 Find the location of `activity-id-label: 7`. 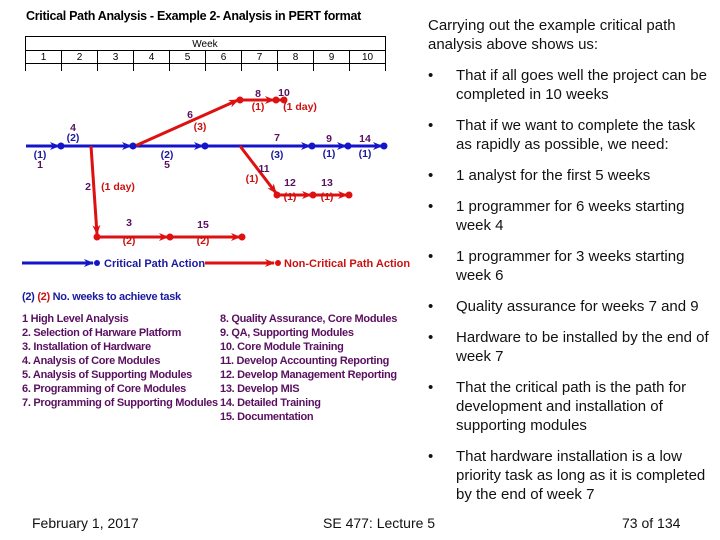

activity-id-label: 7 is located at coordinates (277, 138).